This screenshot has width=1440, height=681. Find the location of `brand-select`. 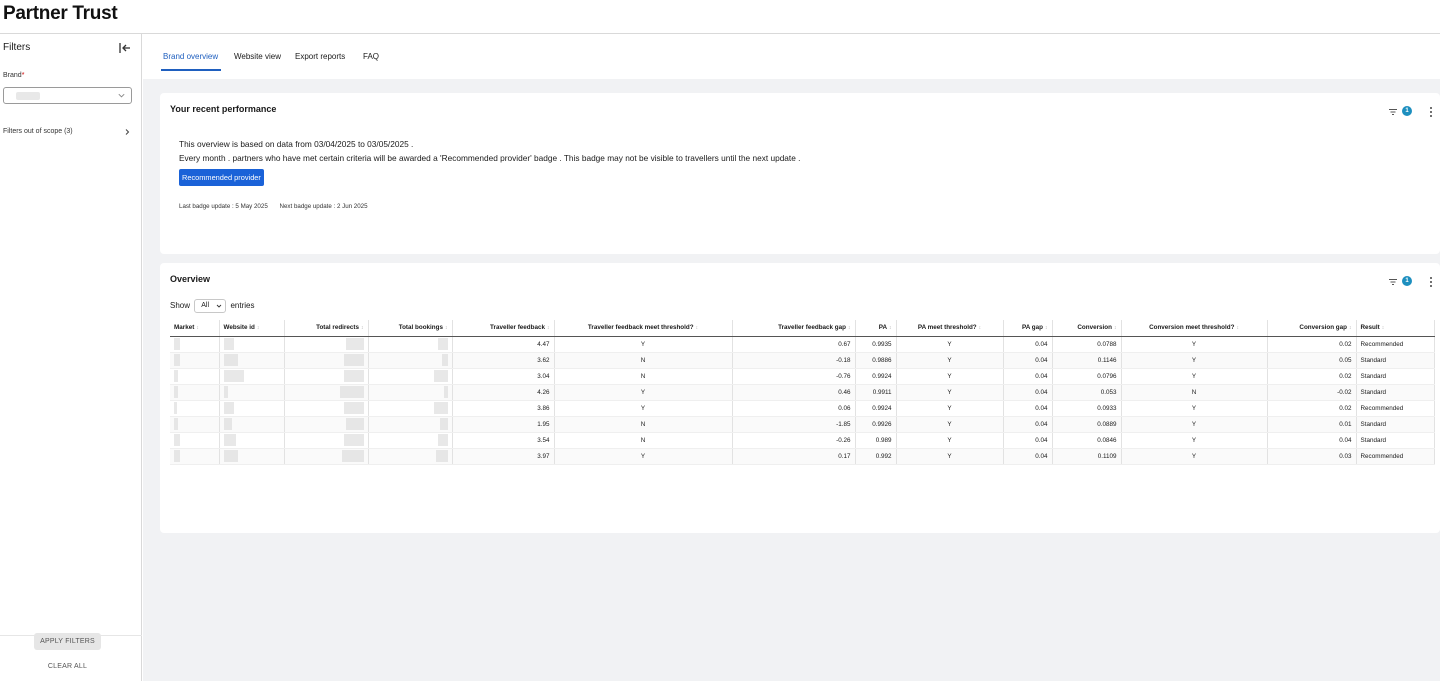

brand-select is located at coordinates (67, 95).